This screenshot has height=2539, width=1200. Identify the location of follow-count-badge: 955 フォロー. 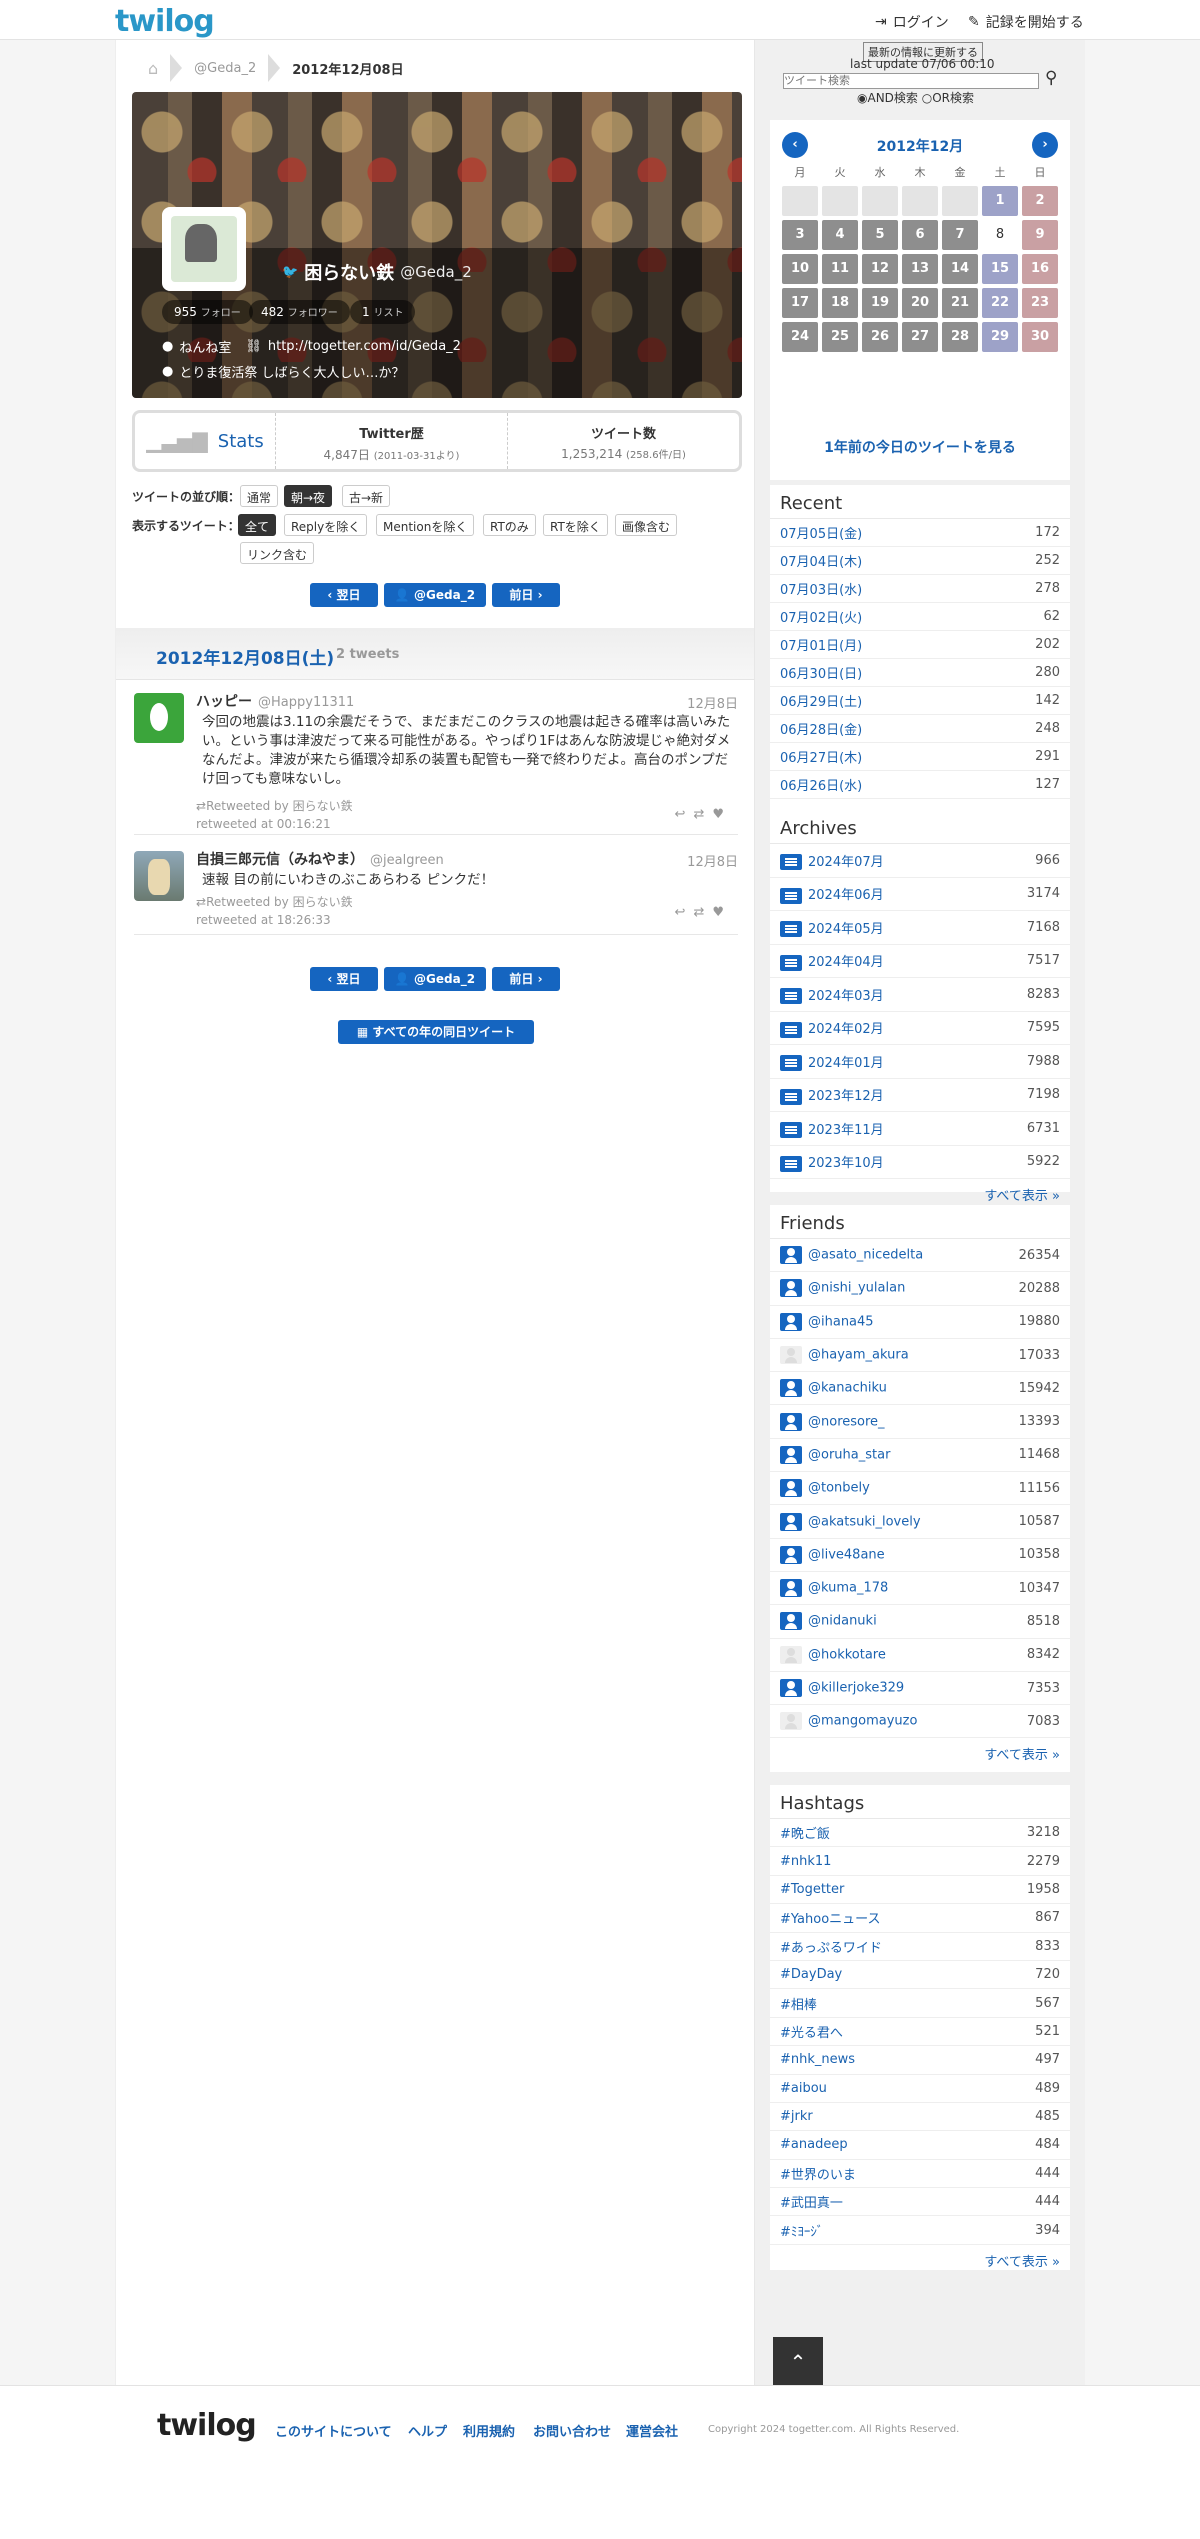
(207, 312).